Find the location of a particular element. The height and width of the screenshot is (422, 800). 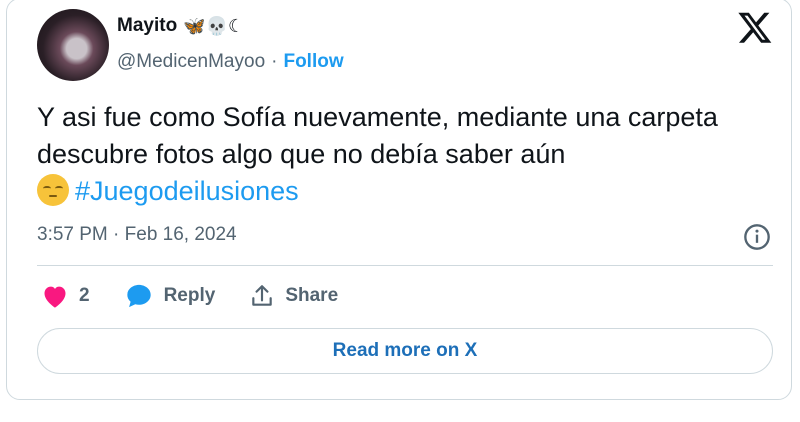

follow-button: Follow is located at coordinates (313, 62).